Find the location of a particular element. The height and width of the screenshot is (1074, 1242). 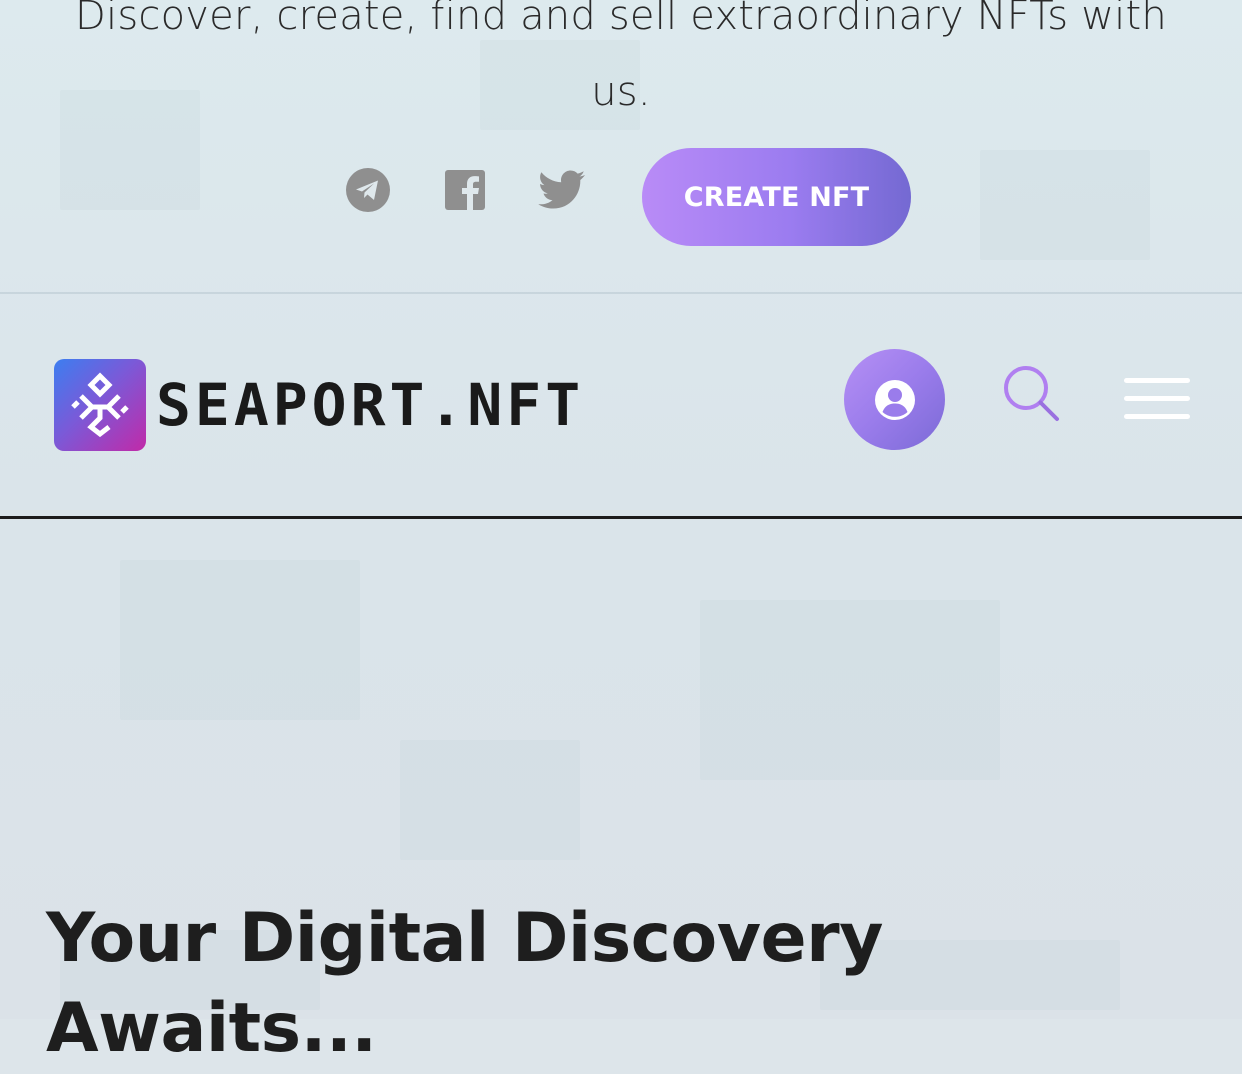

search-icon is located at coordinates (1031, 393).